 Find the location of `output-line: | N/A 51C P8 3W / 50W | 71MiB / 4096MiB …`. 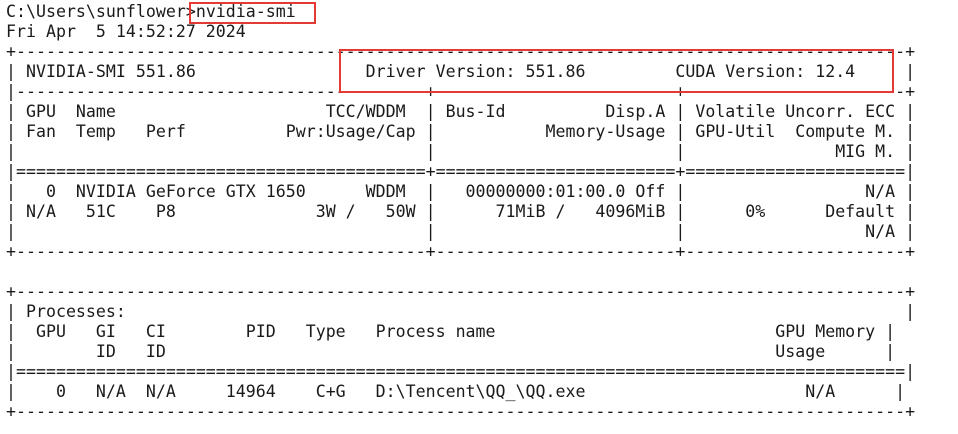

output-line: | N/A 51C P8 3W / 50W | 71MiB / 4096MiB … is located at coordinates (461, 211).